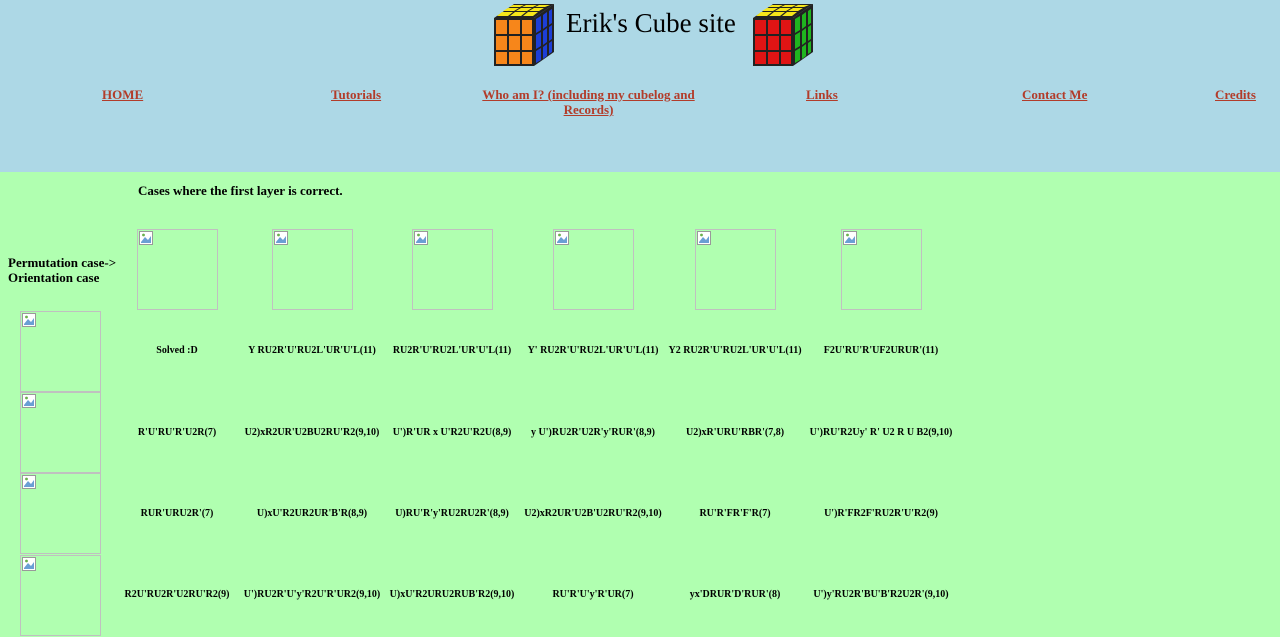 Image resolution: width=1280 pixels, height=637 pixels. I want to click on algorithm-cell: U2)xR2UR'U2BU2RU'R2(9,10), so click(312, 432).